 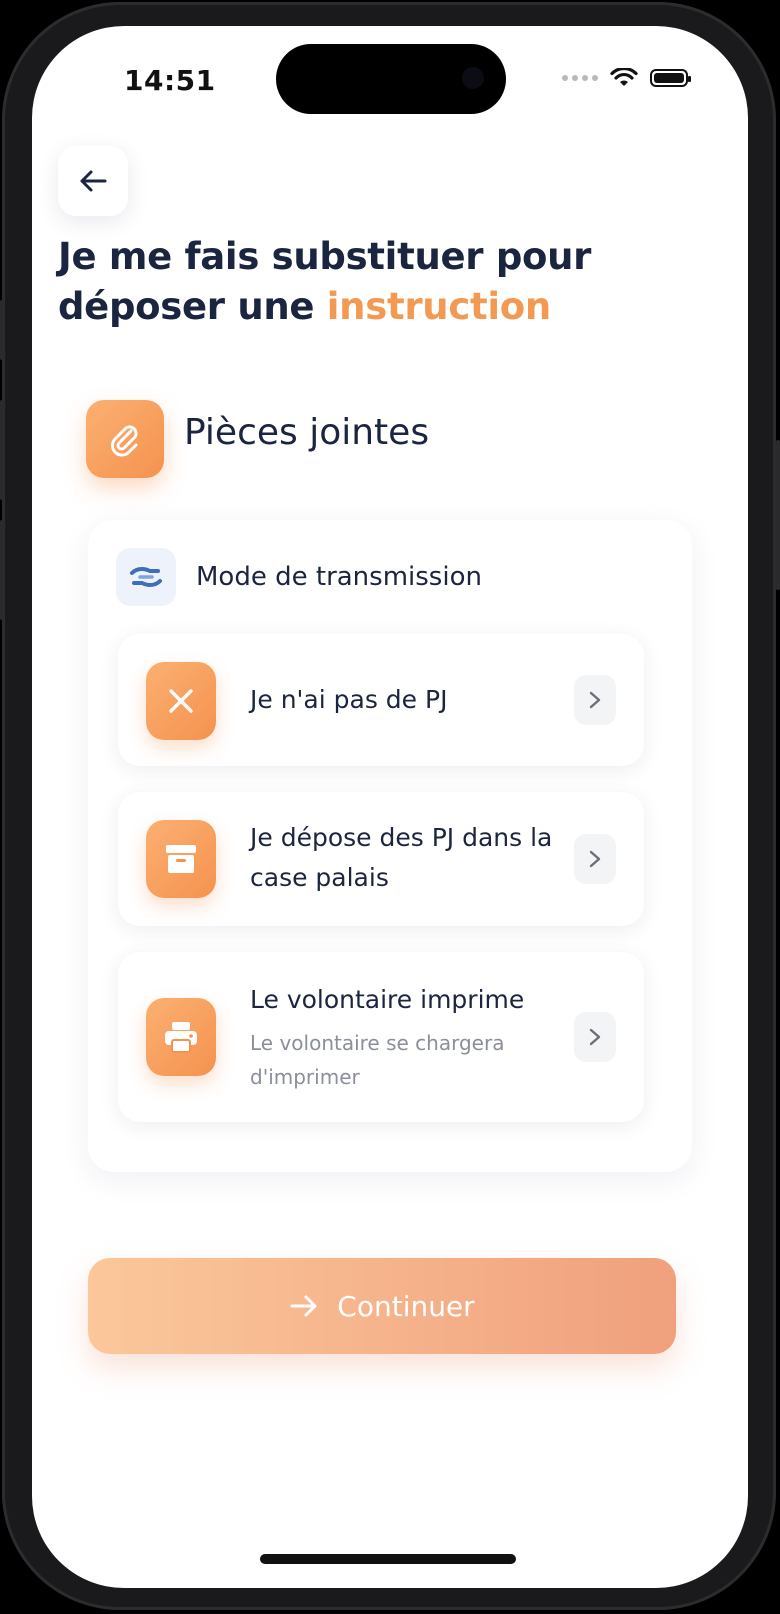 What do you see at coordinates (406, 1306) in the screenshot?
I see `continue-button-label: Continuer` at bounding box center [406, 1306].